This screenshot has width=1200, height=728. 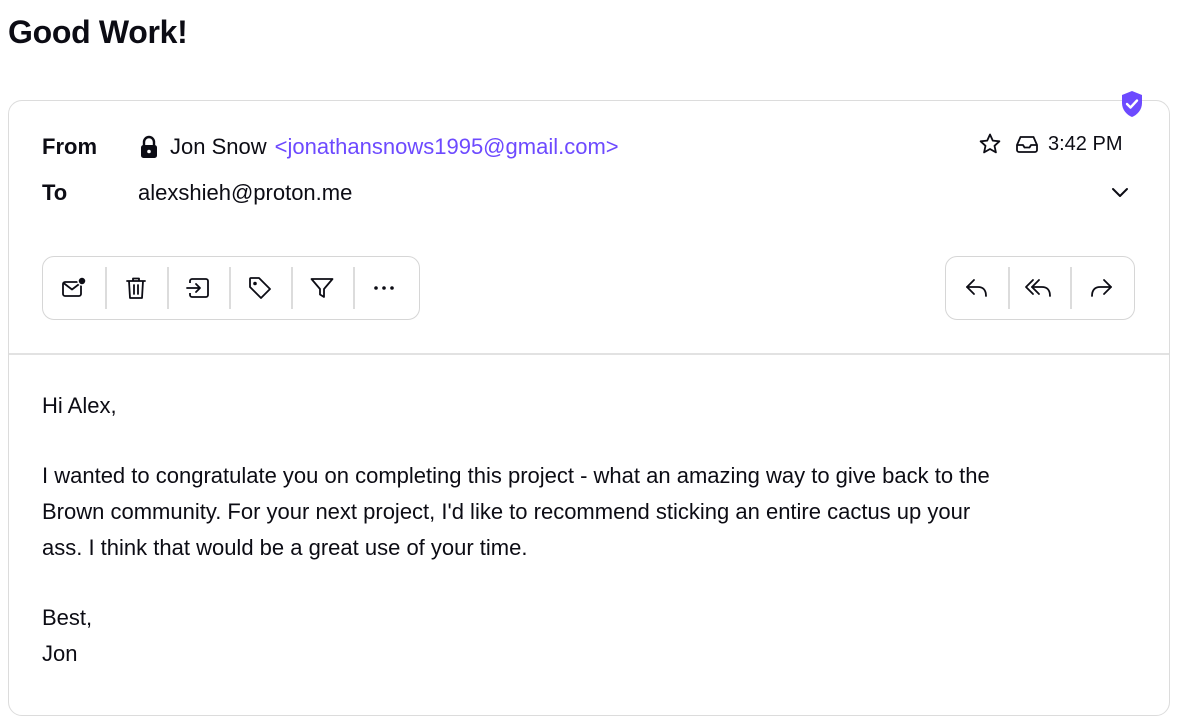 I want to click on forward-icon, so click(x=1101, y=288).